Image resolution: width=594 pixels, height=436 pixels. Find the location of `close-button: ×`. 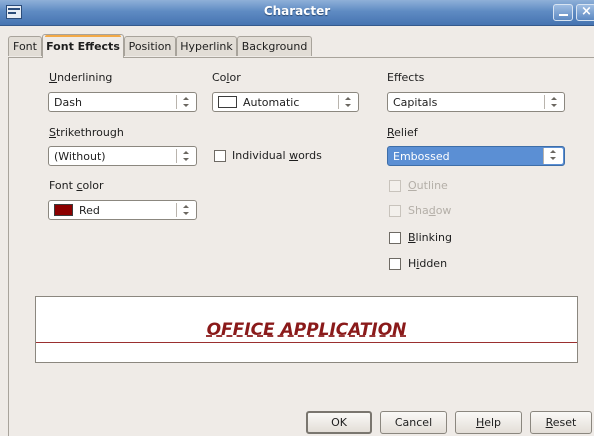

close-button: × is located at coordinates (585, 12).